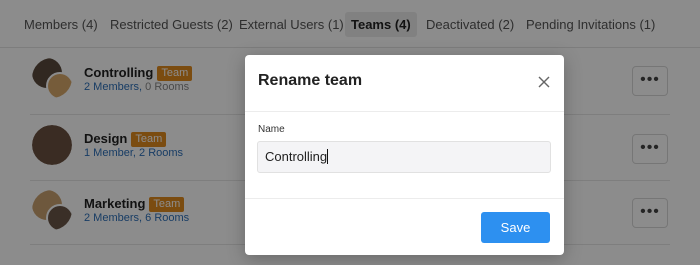  What do you see at coordinates (544, 82) in the screenshot?
I see `close-icon` at bounding box center [544, 82].